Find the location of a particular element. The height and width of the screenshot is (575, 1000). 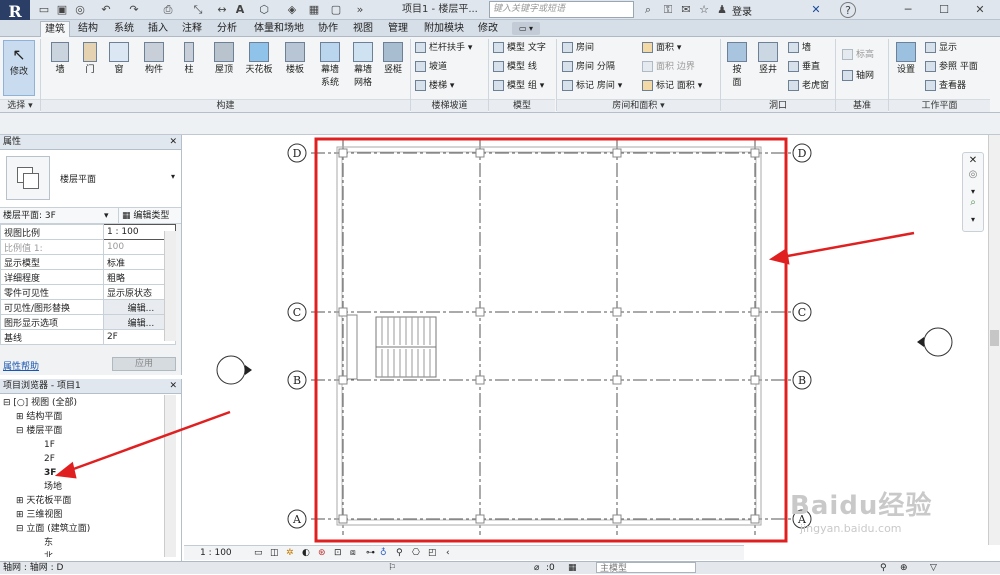

select-pinned-icon: ⊕ is located at coordinates (904, 568).